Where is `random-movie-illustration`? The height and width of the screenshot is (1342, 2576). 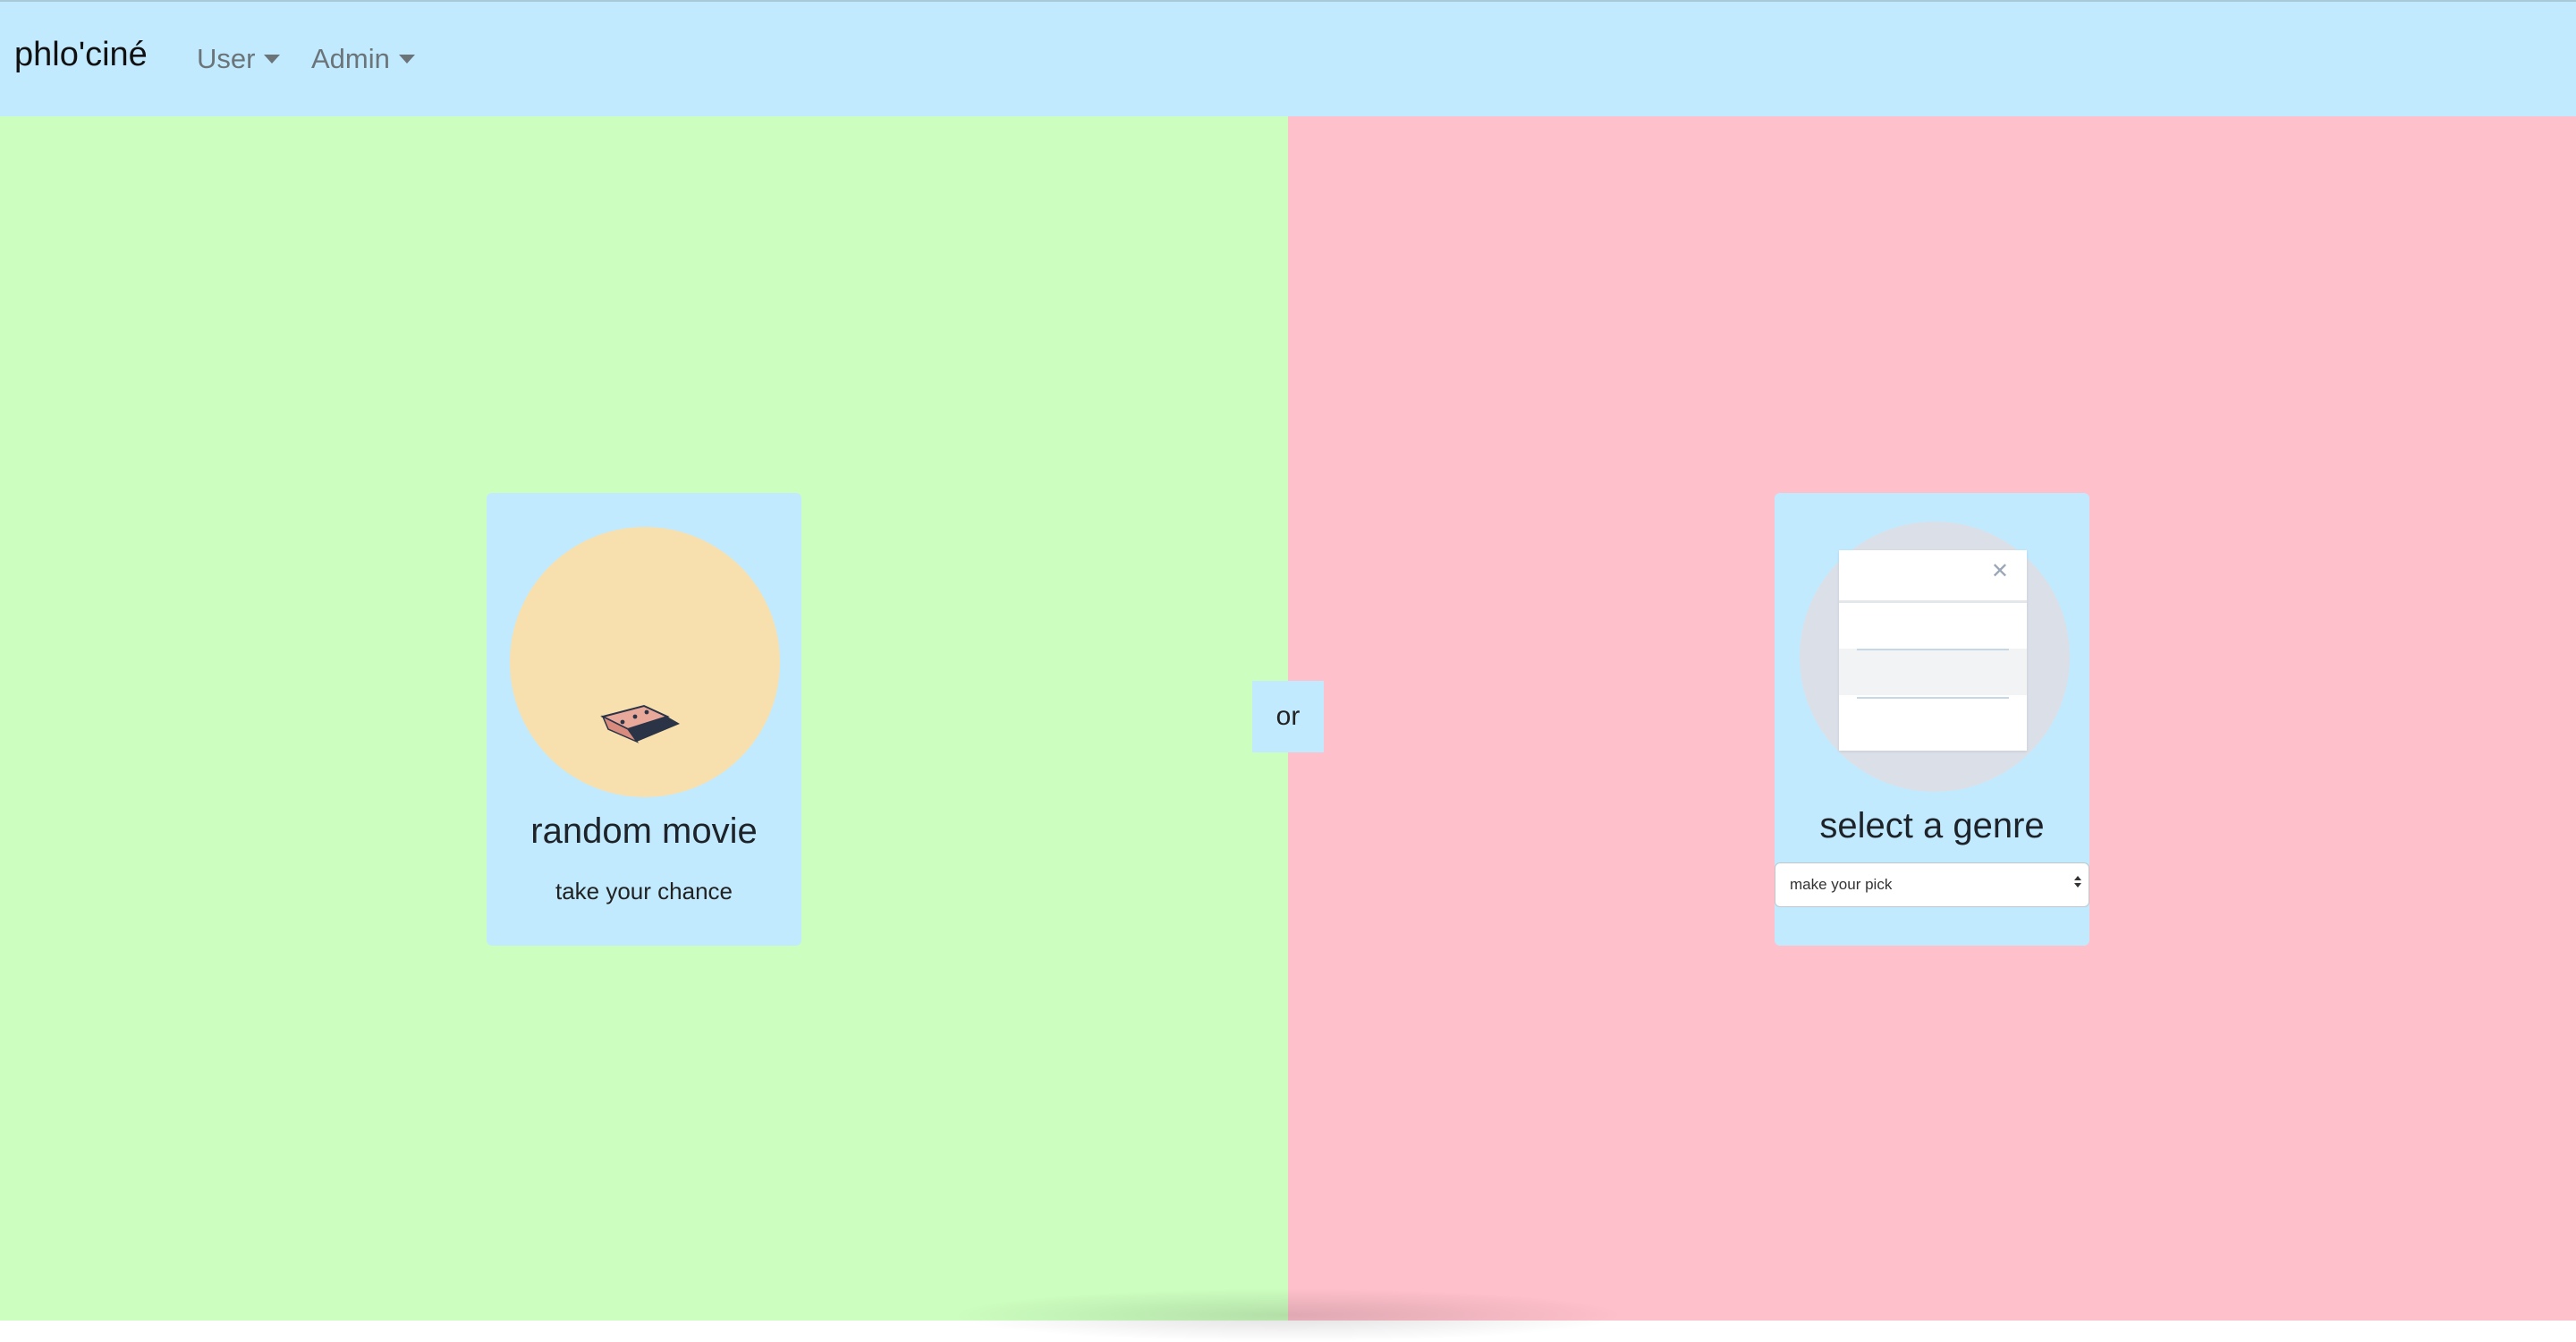
random-movie-illustration is located at coordinates (645, 662).